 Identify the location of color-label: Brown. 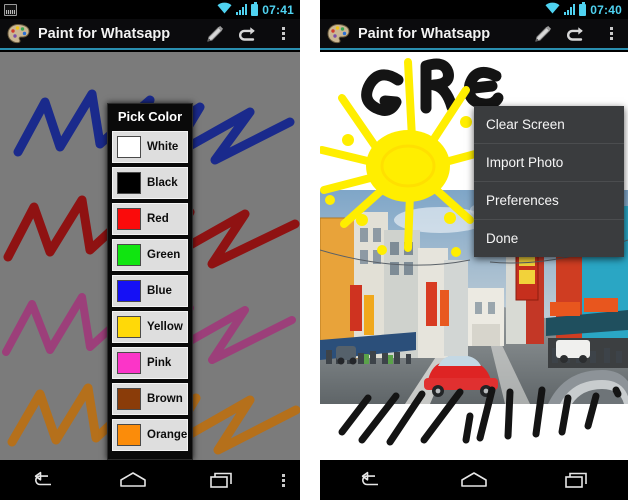
(165, 399).